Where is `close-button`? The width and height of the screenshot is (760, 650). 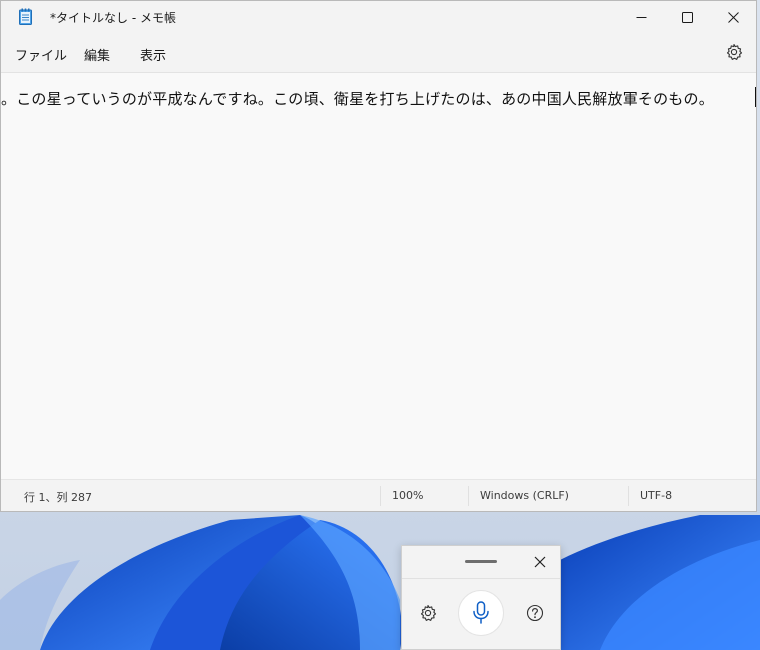
close-button is located at coordinates (733, 17).